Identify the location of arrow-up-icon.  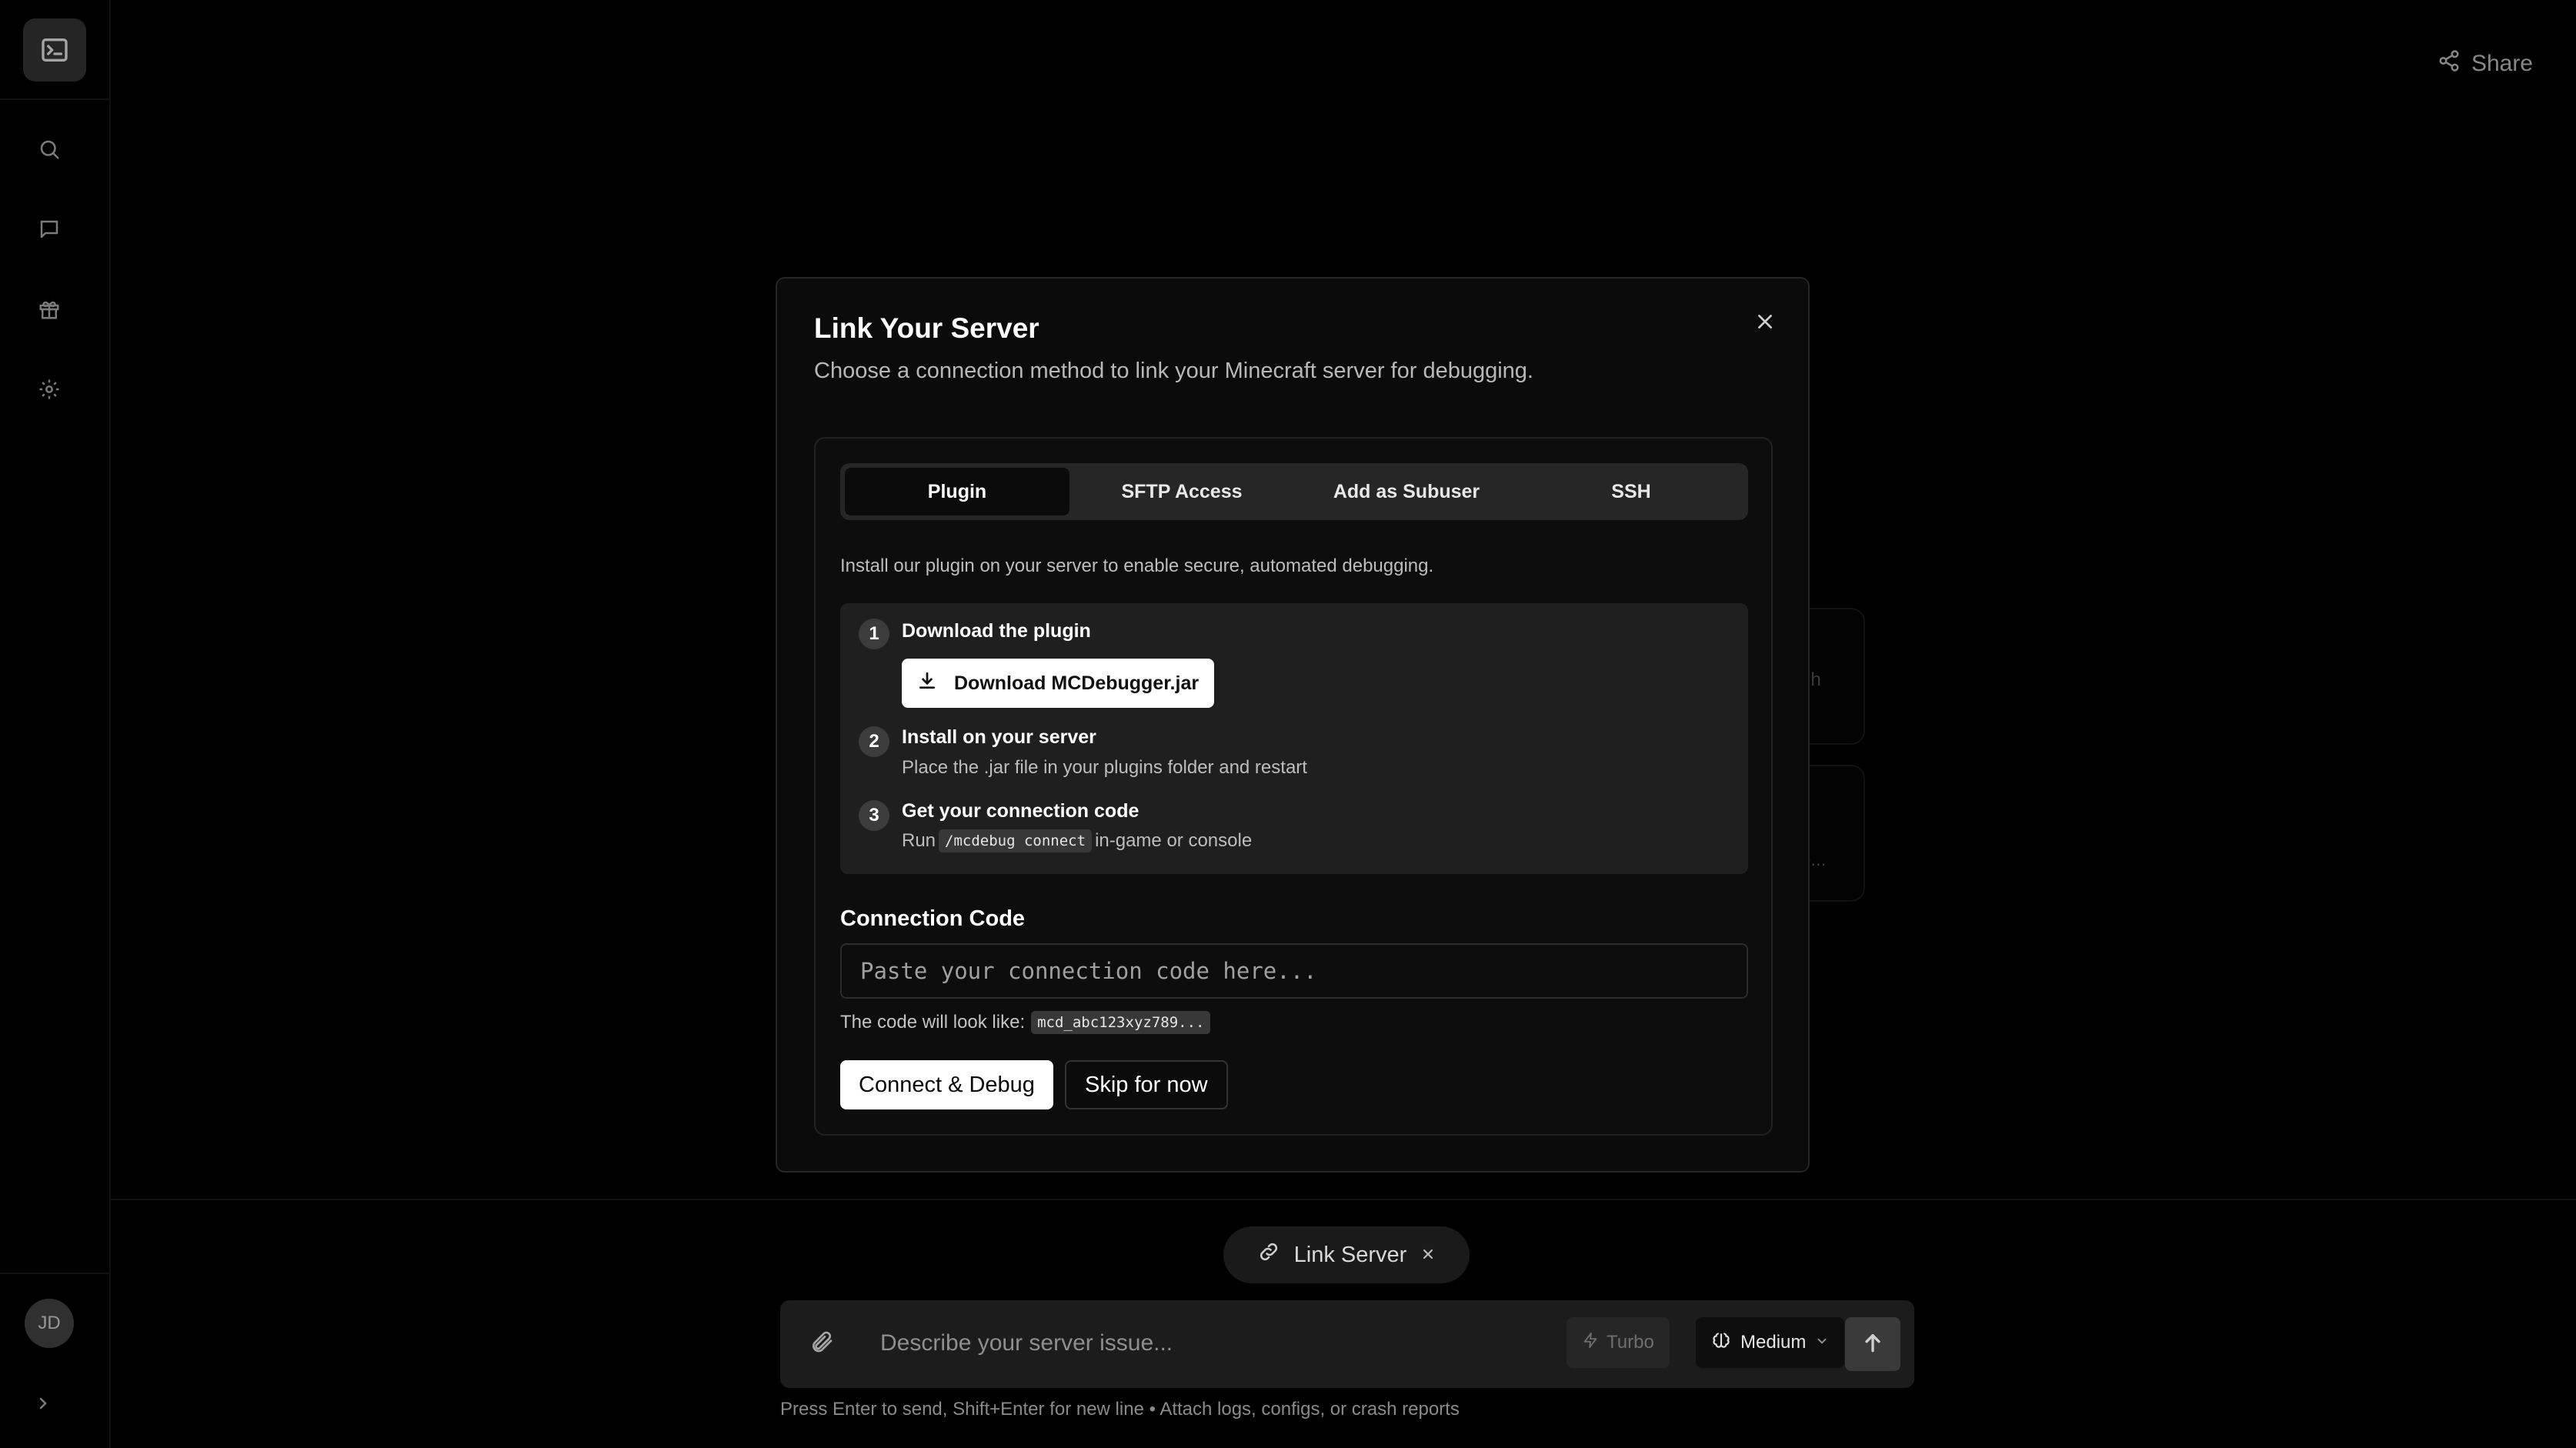
(1873, 1344).